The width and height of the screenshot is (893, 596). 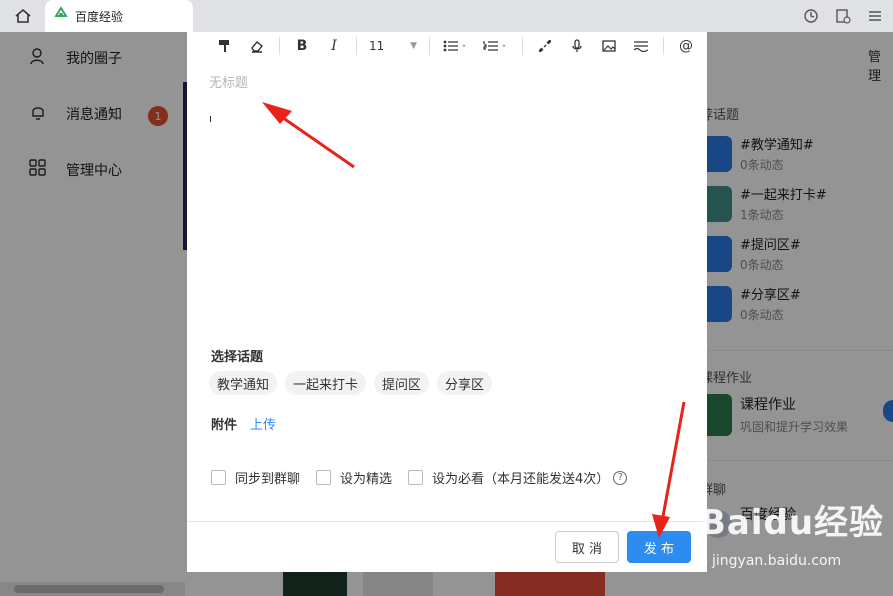 I want to click on watermark-url: jingyan.baidu.com, so click(x=777, y=561).